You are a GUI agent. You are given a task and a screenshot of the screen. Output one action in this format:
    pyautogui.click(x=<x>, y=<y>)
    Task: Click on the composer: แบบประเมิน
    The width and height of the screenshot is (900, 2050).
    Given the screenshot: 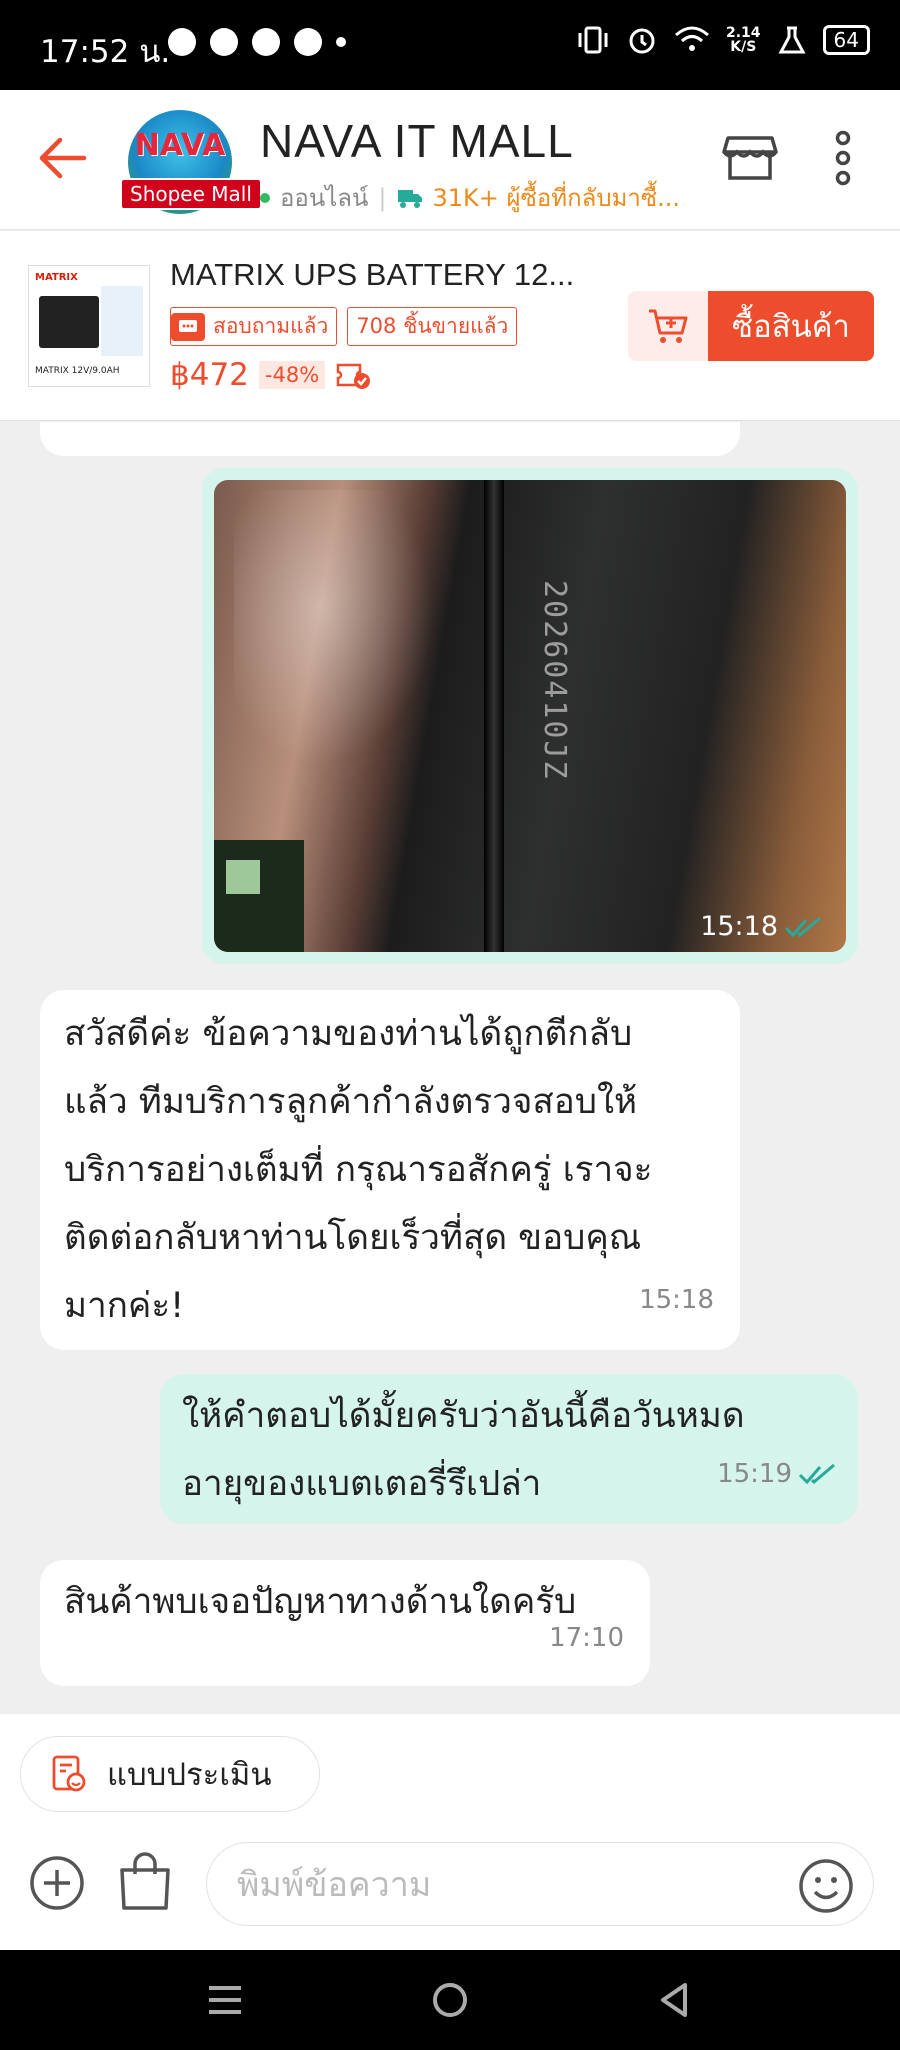 What is the action you would take?
    pyautogui.click(x=450, y=1832)
    